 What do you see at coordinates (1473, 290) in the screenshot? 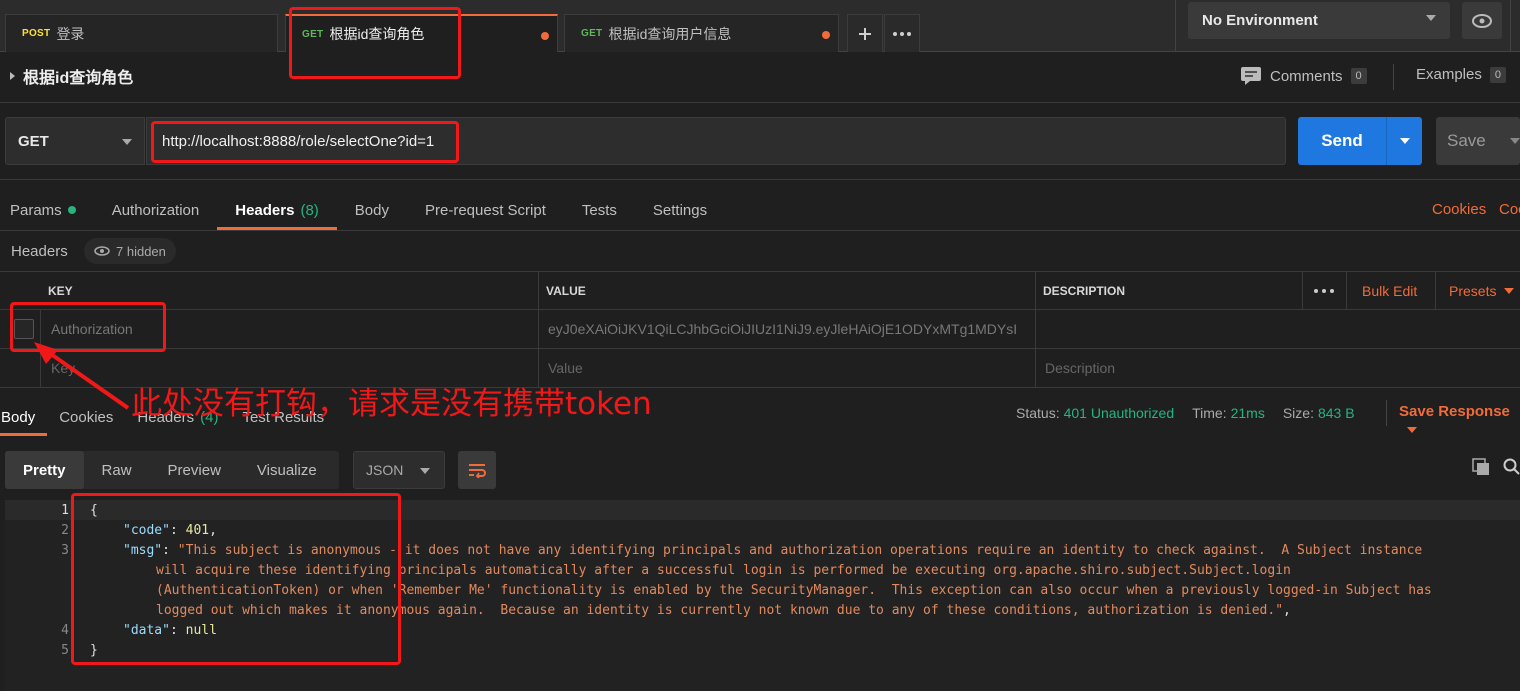
I see `presets-label: Presets` at bounding box center [1473, 290].